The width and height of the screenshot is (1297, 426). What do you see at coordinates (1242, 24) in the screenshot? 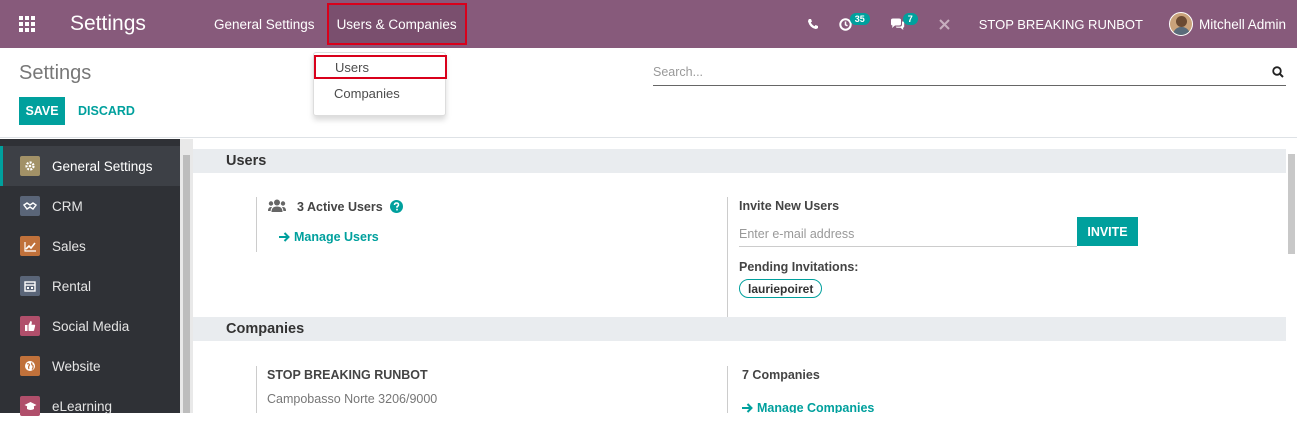
I see `user-menu: Mitchell Admin` at bounding box center [1242, 24].